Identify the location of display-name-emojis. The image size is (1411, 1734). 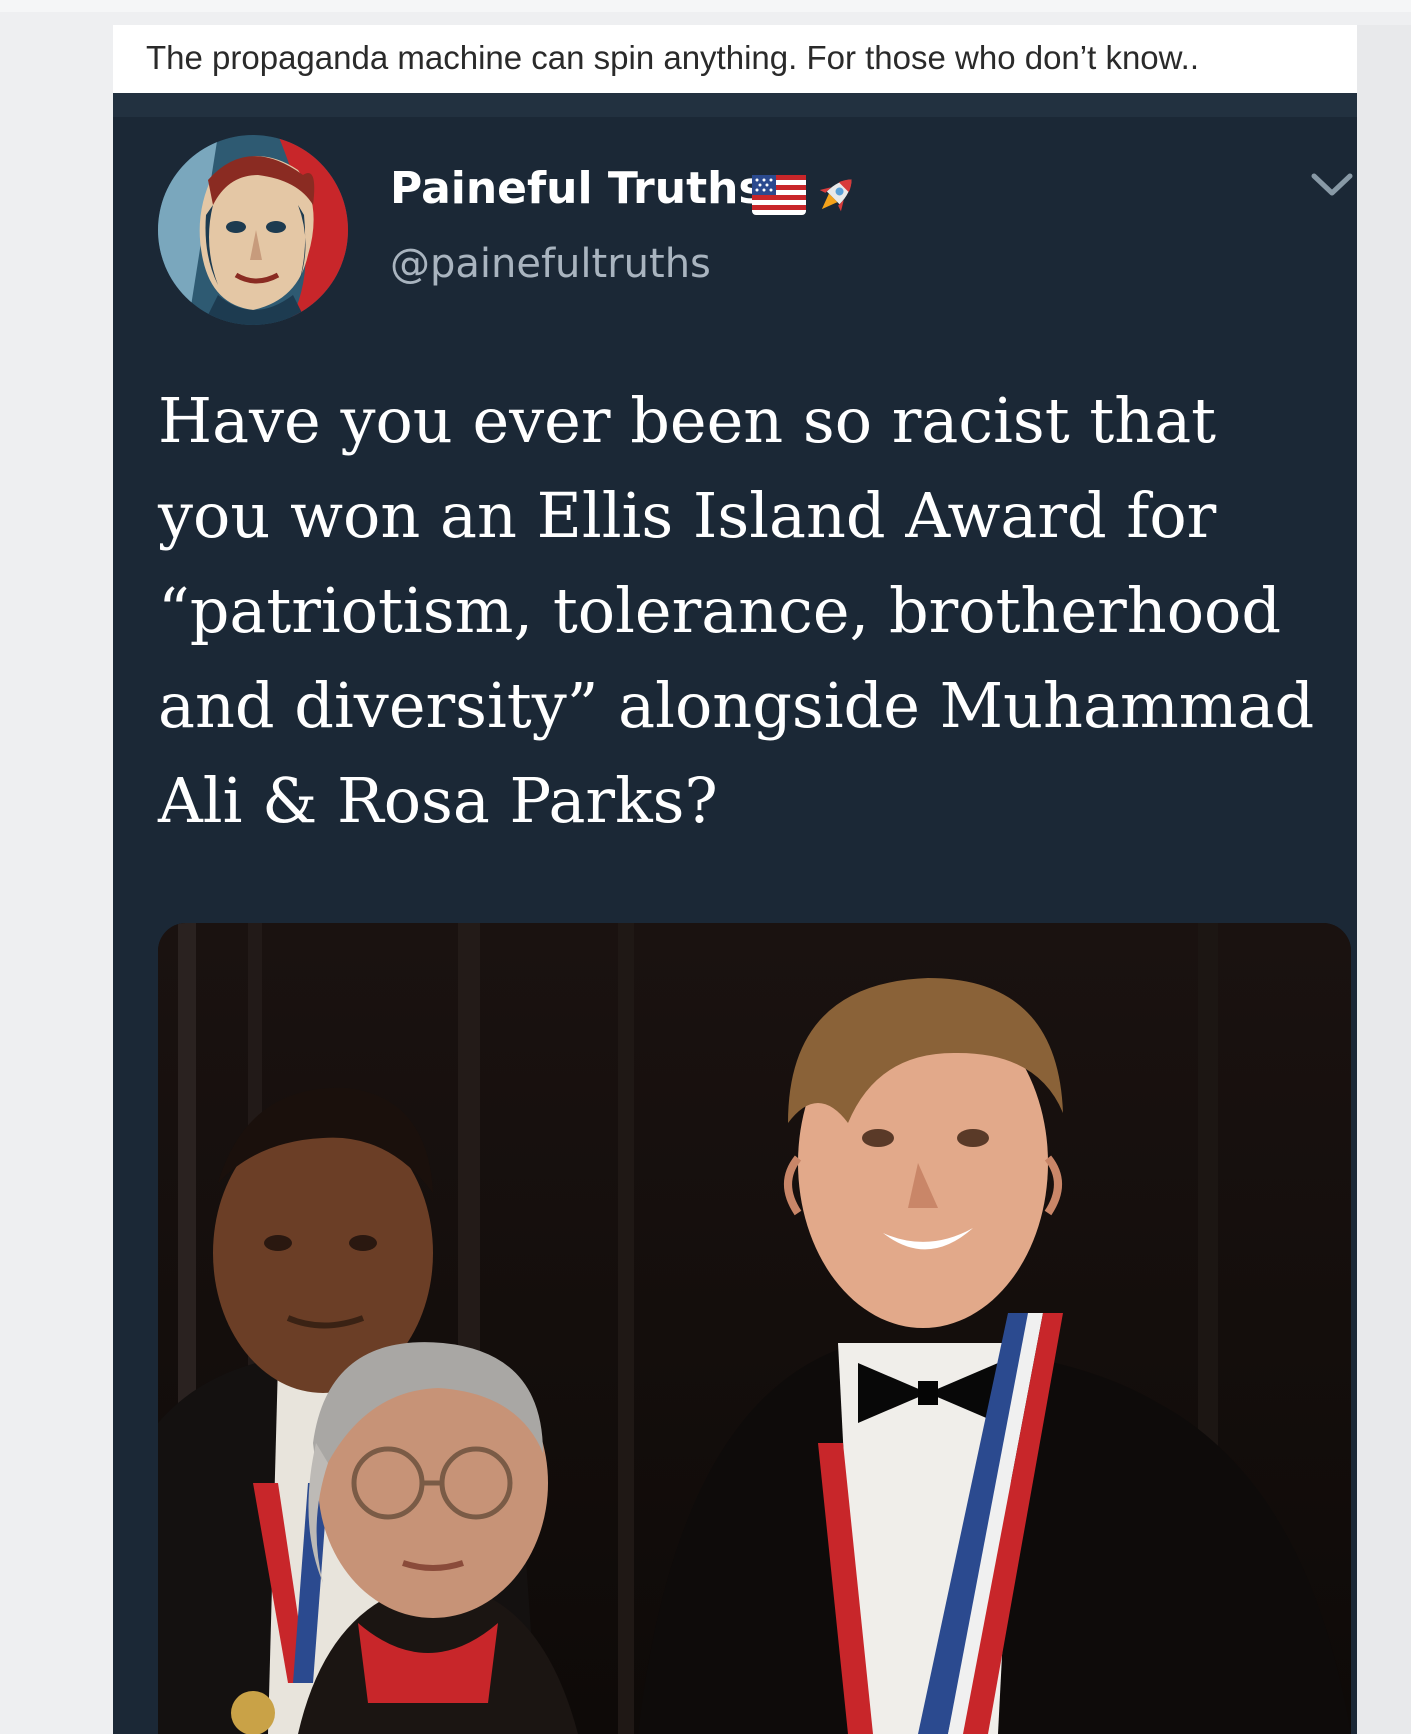
(806, 195).